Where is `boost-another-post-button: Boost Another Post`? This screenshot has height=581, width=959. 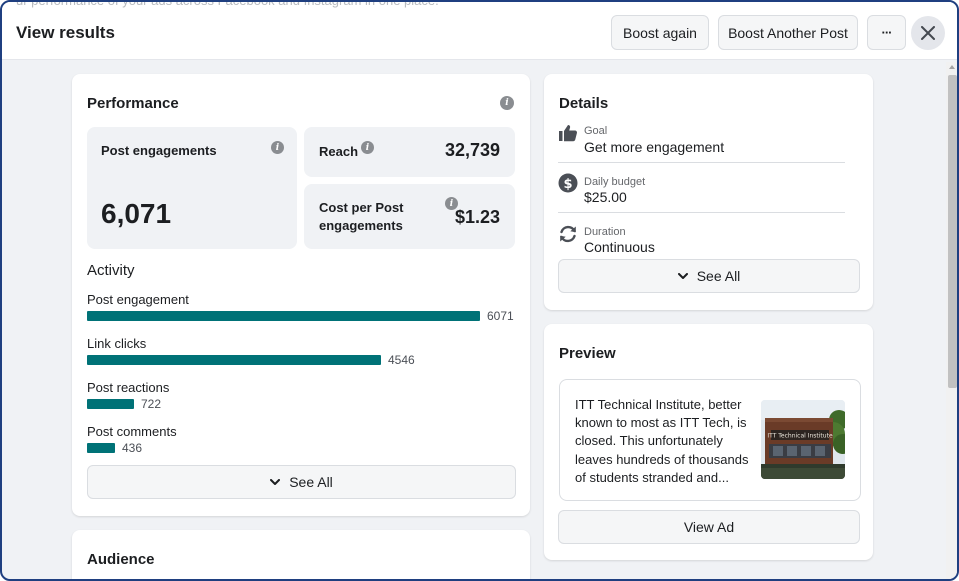
boost-another-post-button: Boost Another Post is located at coordinates (788, 32).